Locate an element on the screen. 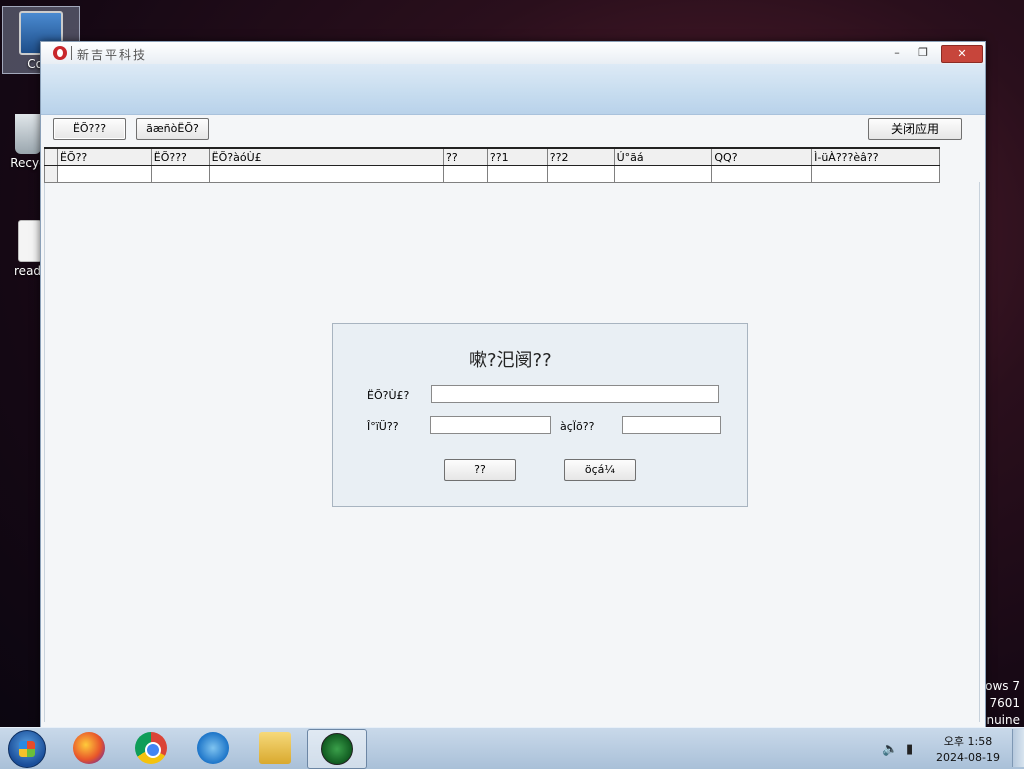 The image size is (1024, 769). maximize-button: ❐ is located at coordinates (923, 53).